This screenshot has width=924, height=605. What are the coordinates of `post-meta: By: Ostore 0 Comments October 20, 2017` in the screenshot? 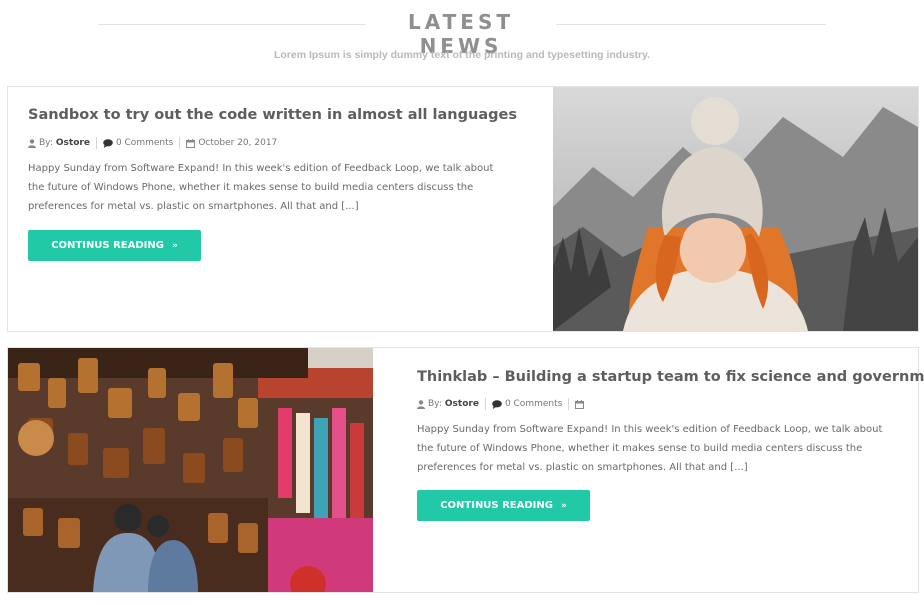 It's located at (152, 143).